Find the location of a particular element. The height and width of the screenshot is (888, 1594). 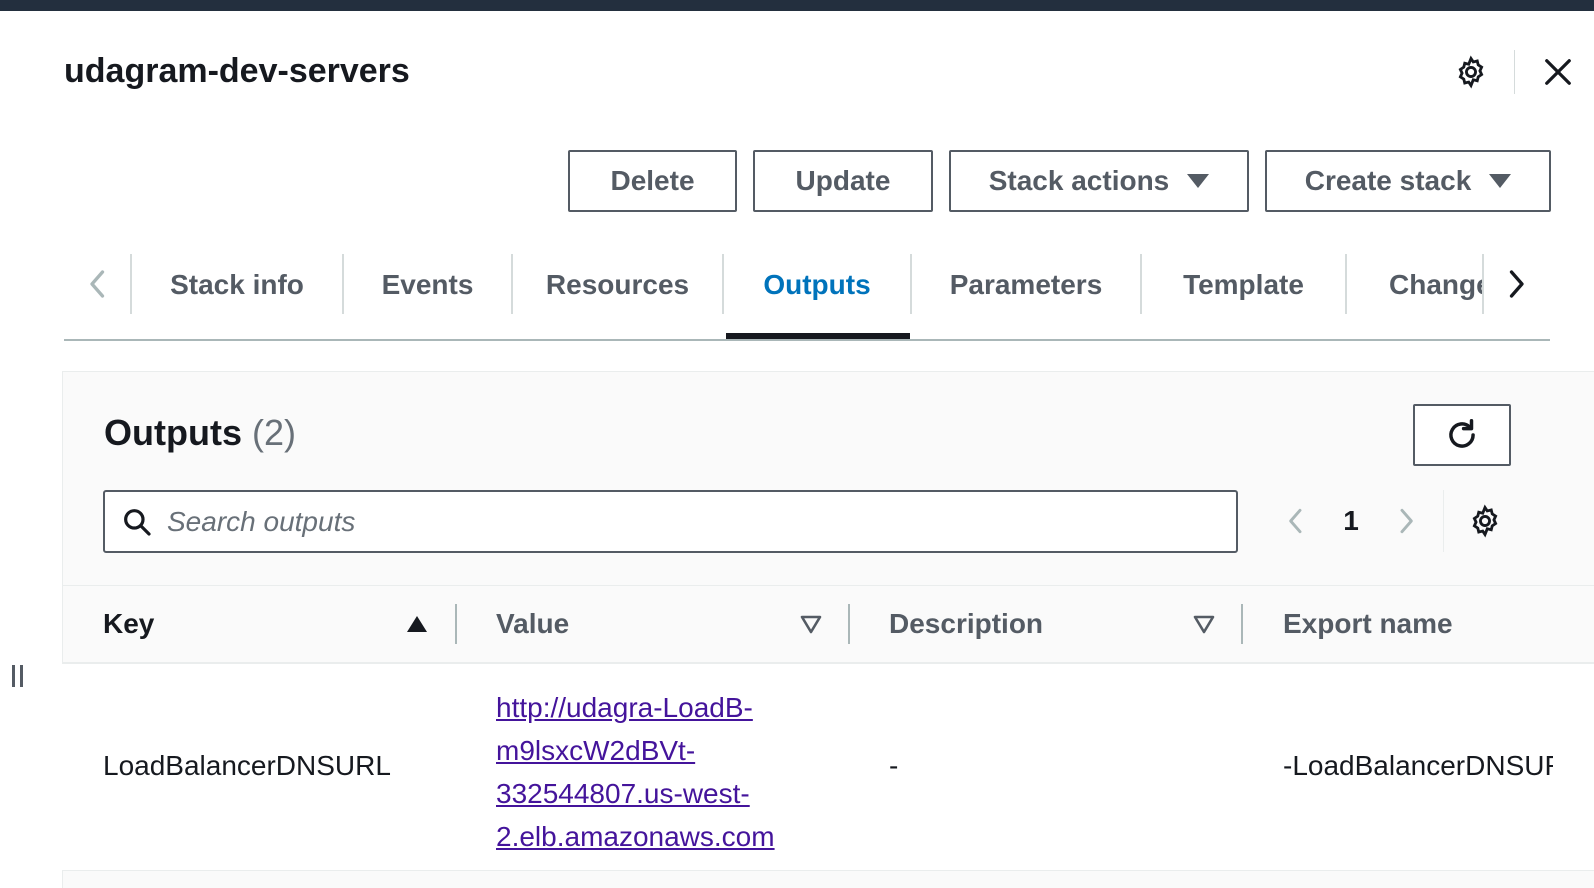

refresh-button is located at coordinates (1462, 435).